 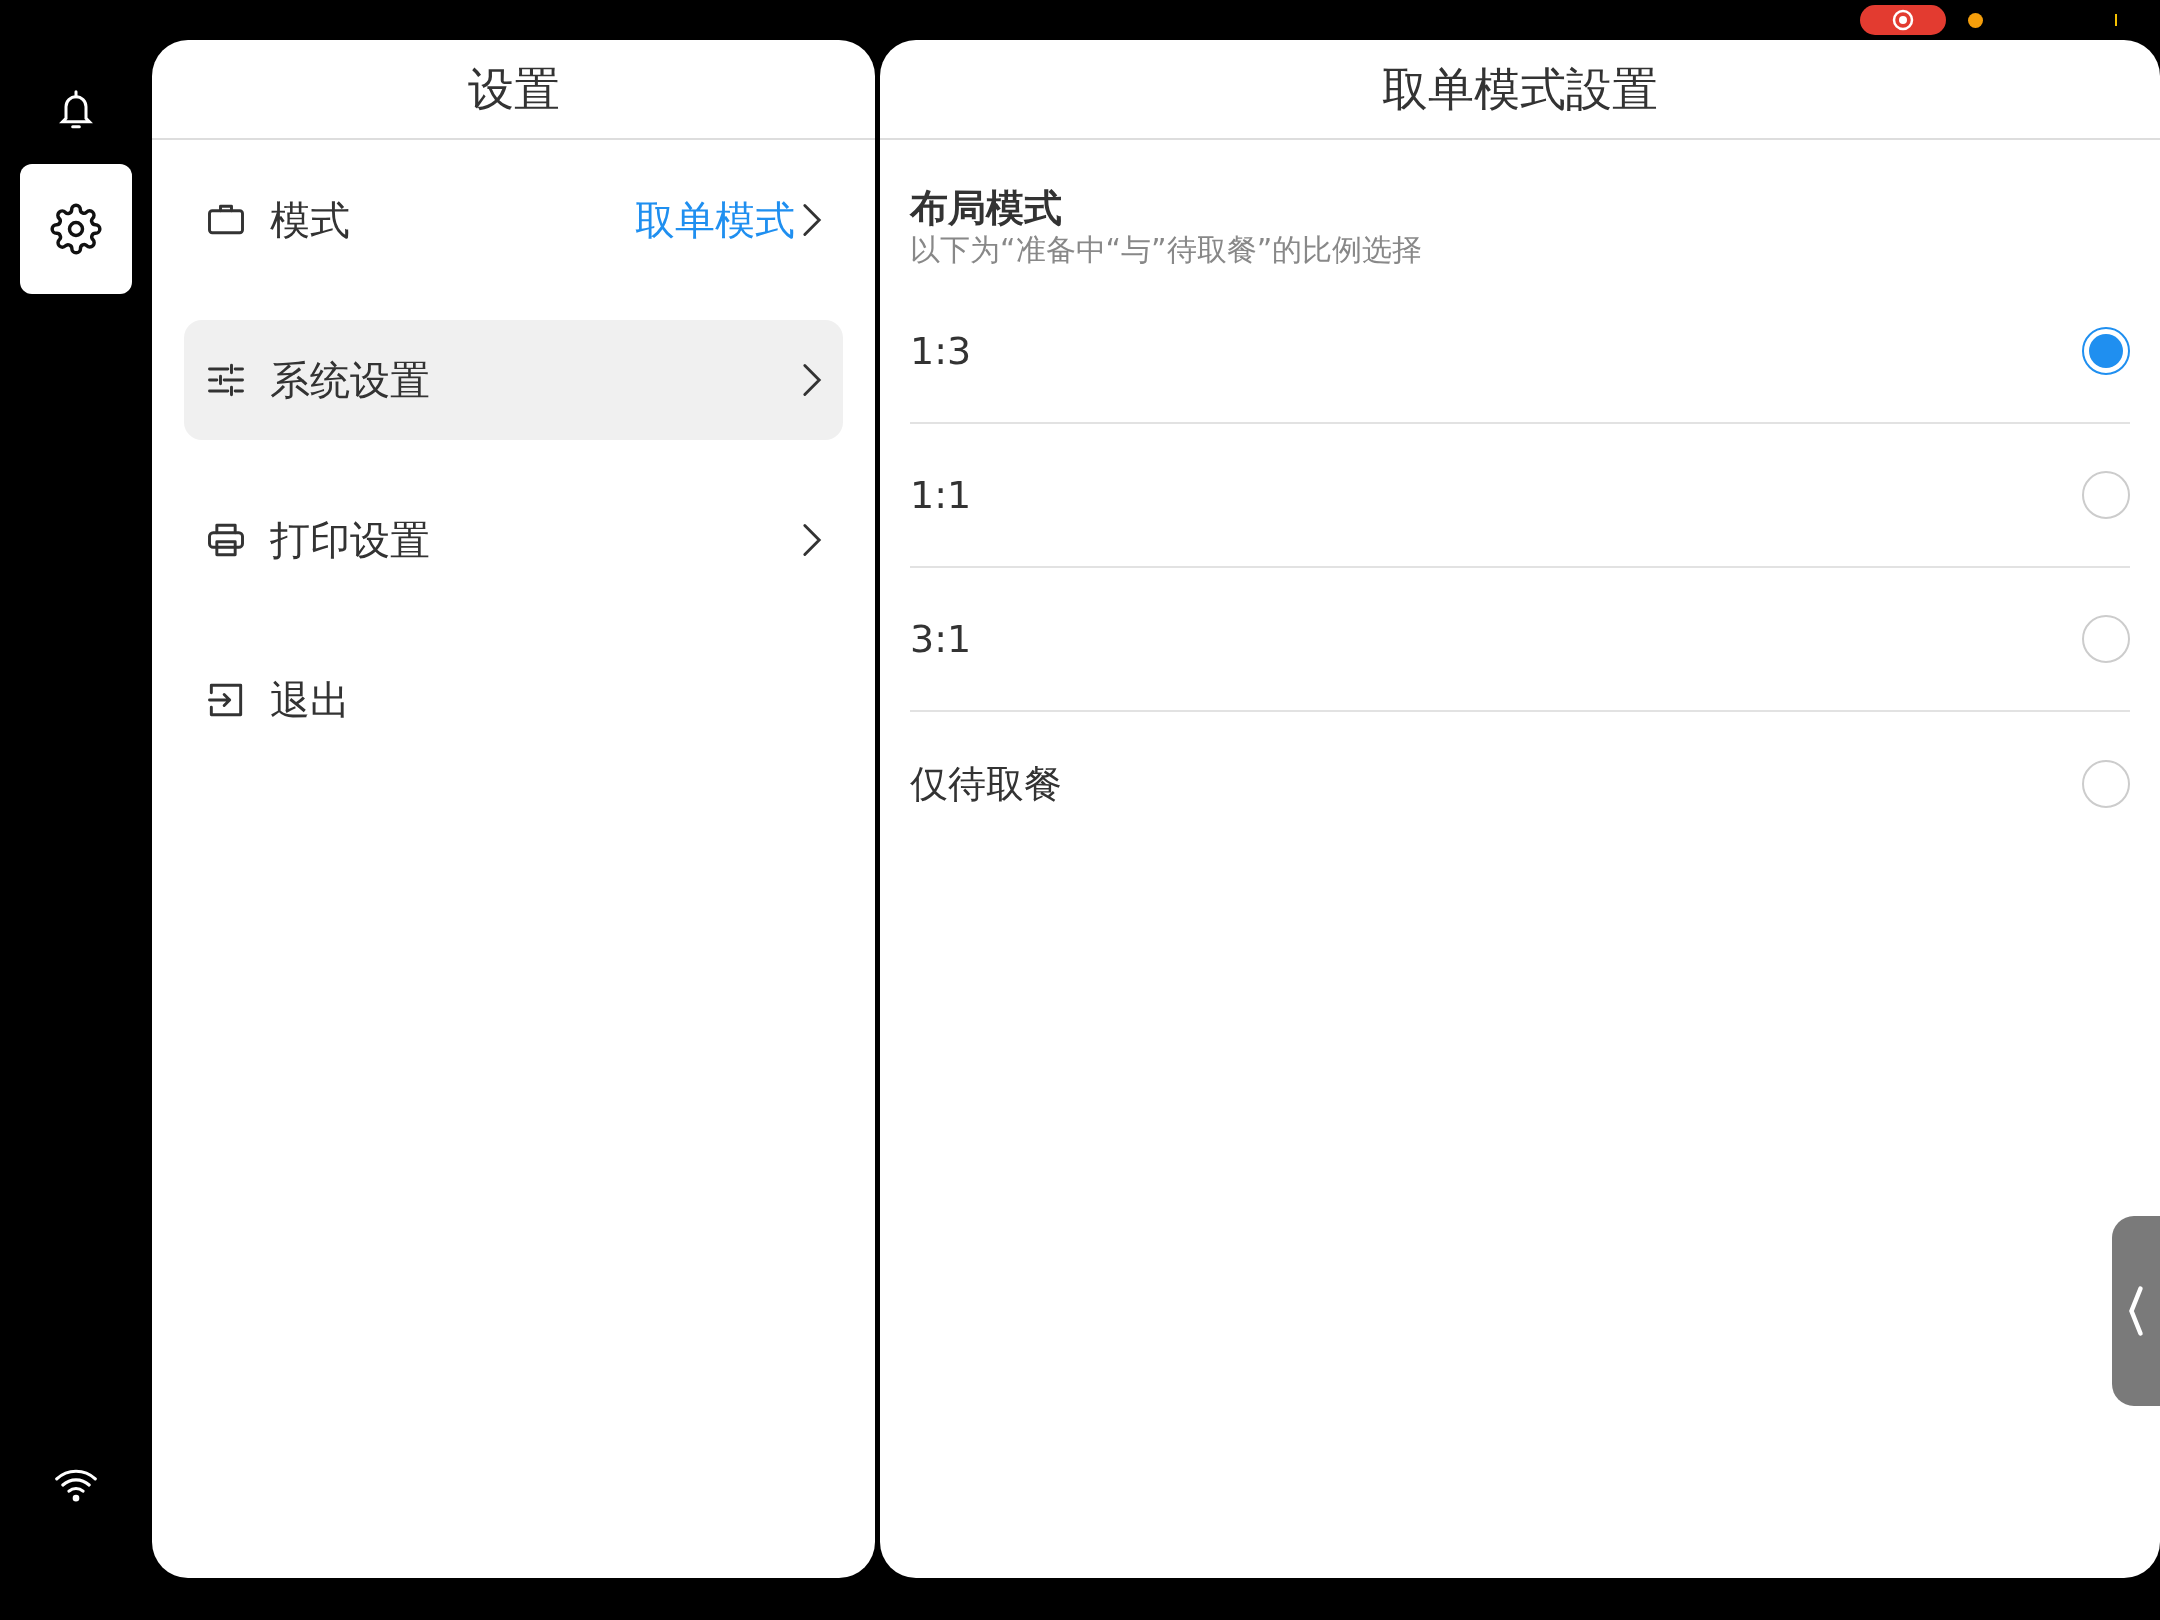 I want to click on side-handle, so click(x=2136, y=1311).